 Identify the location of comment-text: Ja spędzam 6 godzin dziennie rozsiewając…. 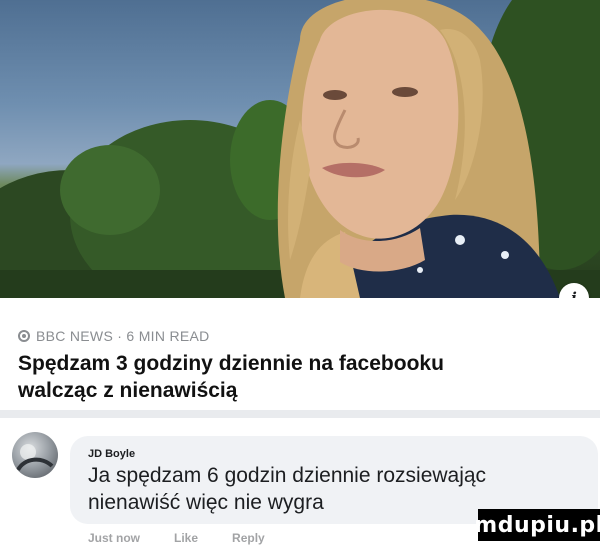
(338, 489).